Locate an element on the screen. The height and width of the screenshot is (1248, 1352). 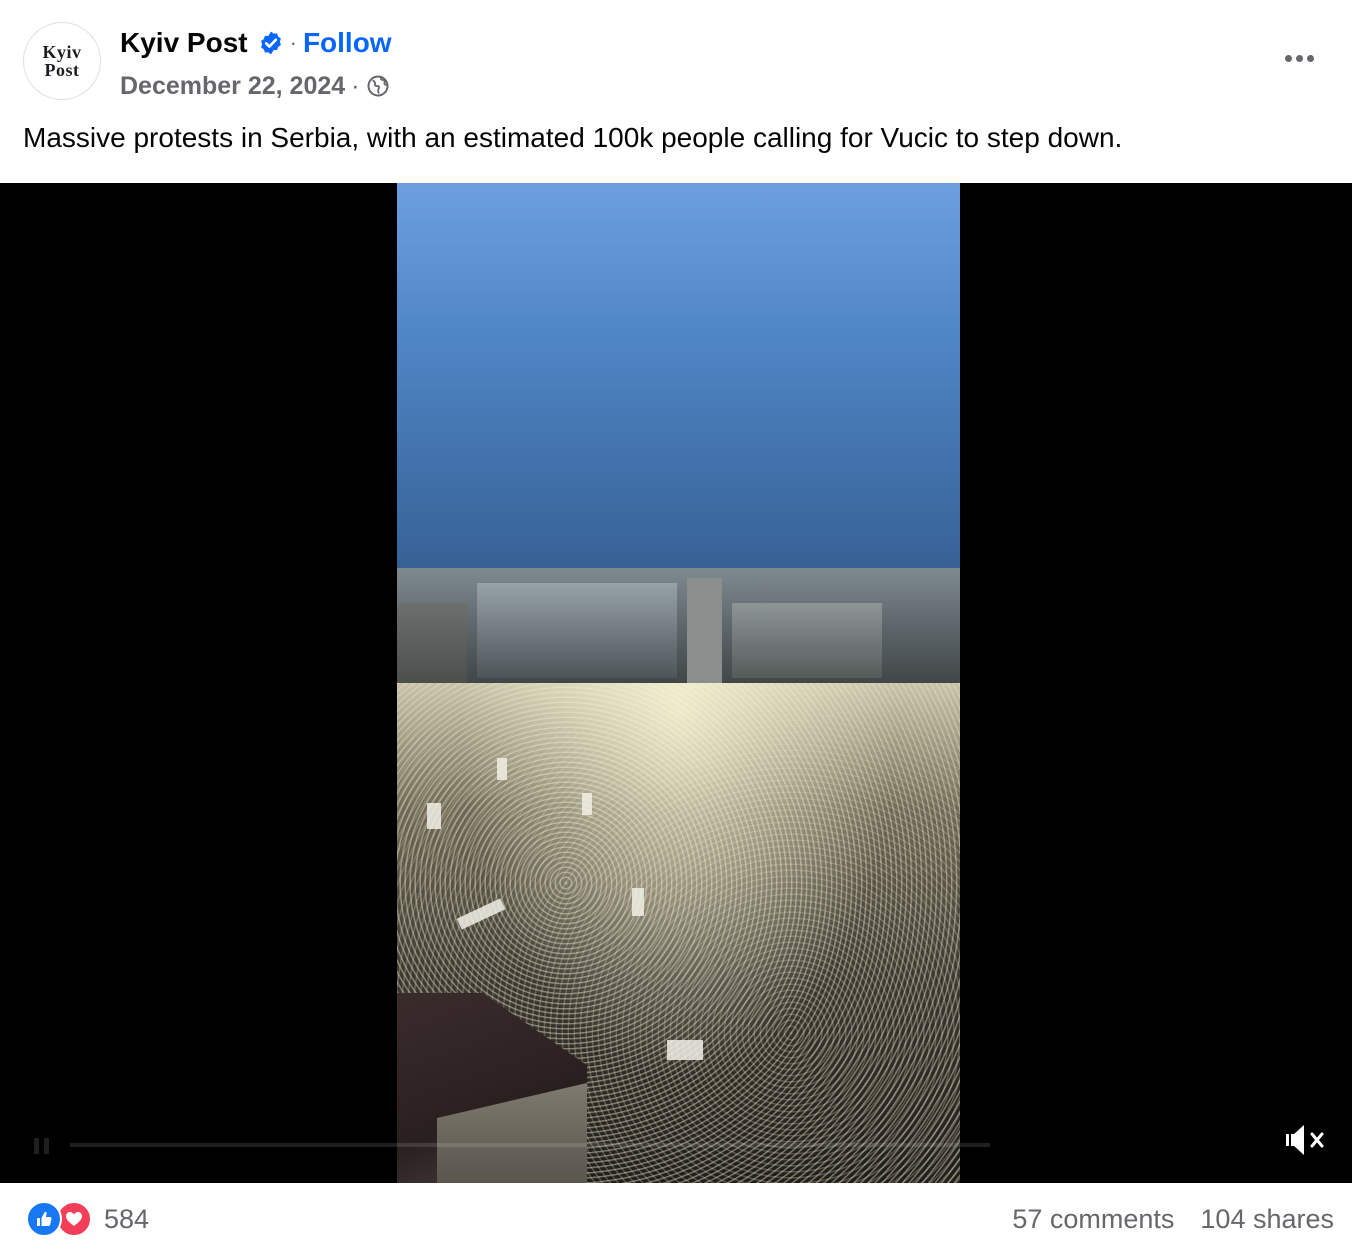
more-options-button is located at coordinates (1299, 58).